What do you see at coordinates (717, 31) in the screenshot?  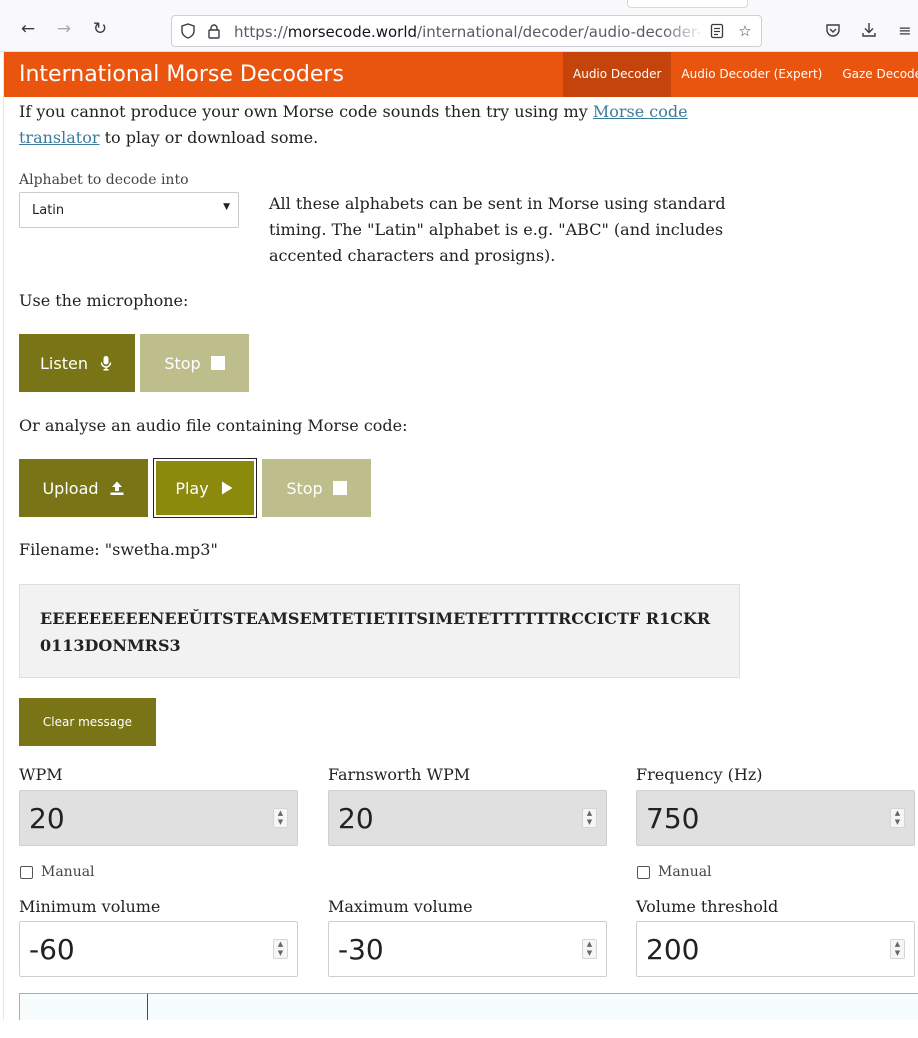 I see `reader-view-icon` at bounding box center [717, 31].